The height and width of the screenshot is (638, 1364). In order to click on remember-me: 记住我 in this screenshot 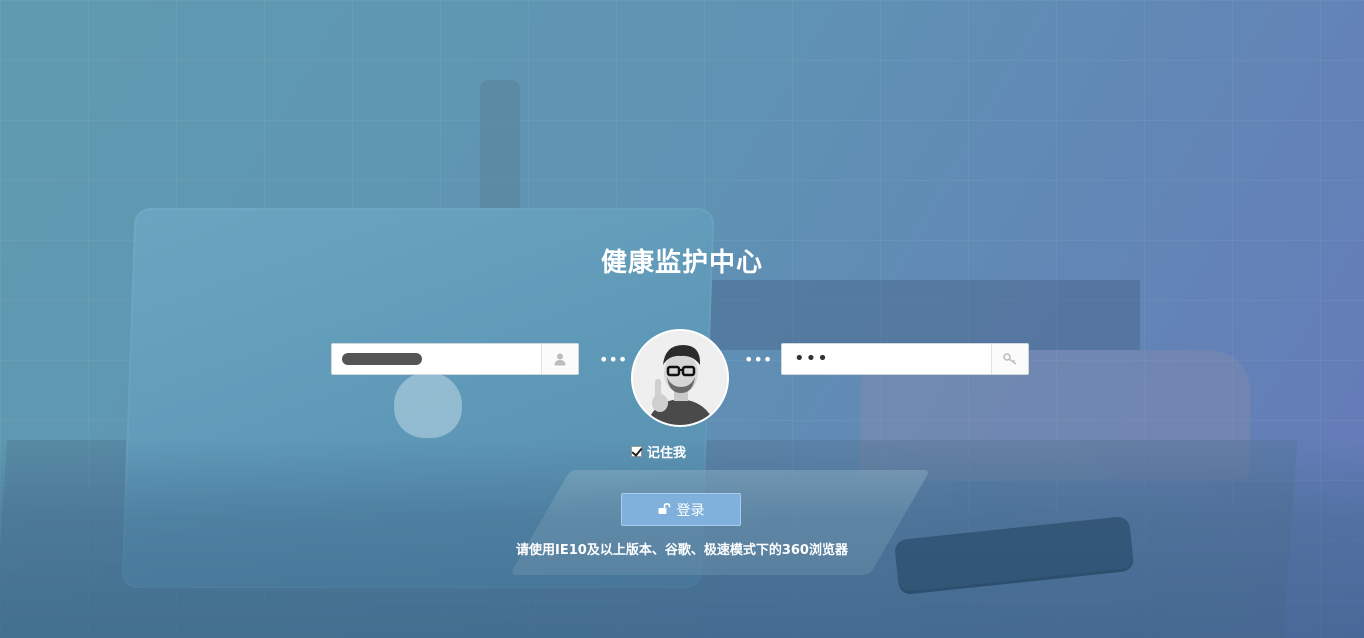, I will do `click(658, 451)`.